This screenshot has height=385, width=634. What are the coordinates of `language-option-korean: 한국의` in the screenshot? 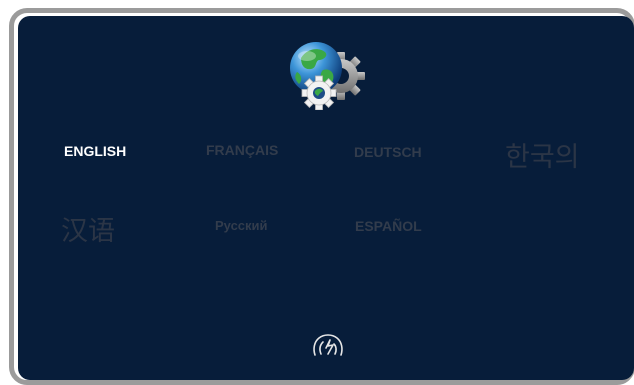 It's located at (542, 154).